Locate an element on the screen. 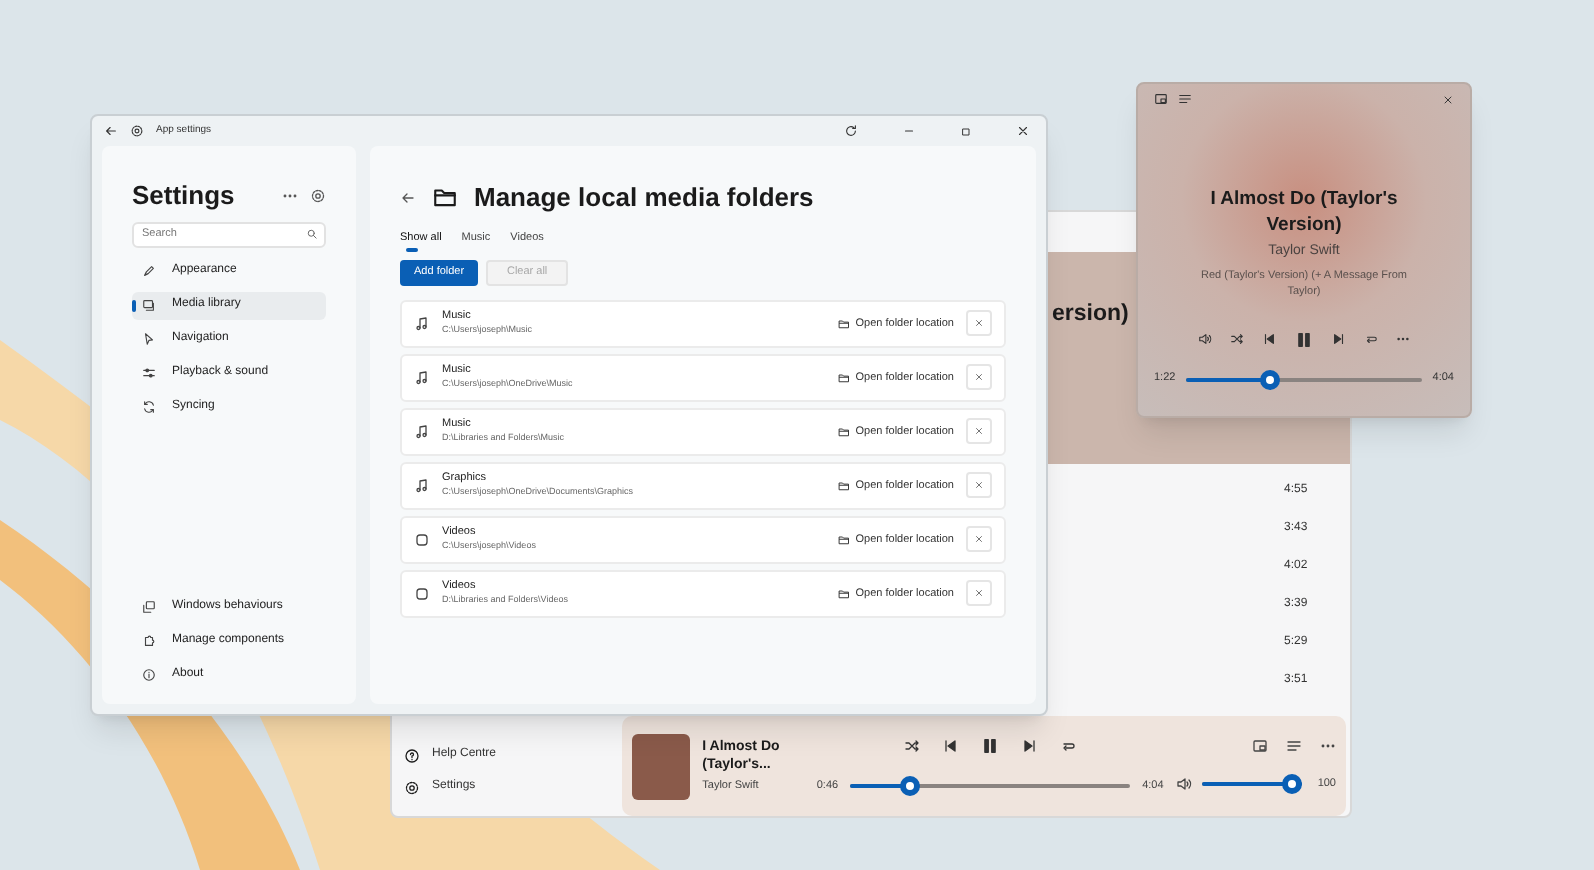  track-title: I Almost Do (Taylor's Version) is located at coordinates (1304, 212).